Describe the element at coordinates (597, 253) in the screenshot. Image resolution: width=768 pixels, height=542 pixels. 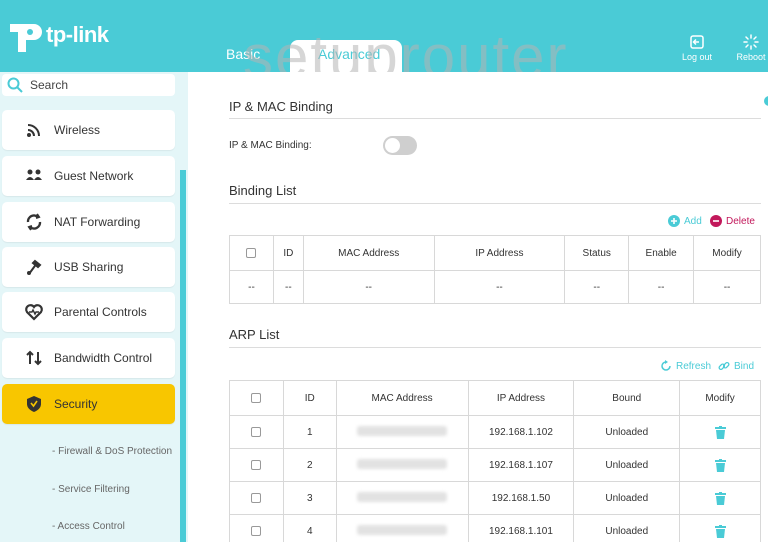
I see `column-header: Status` at that location.